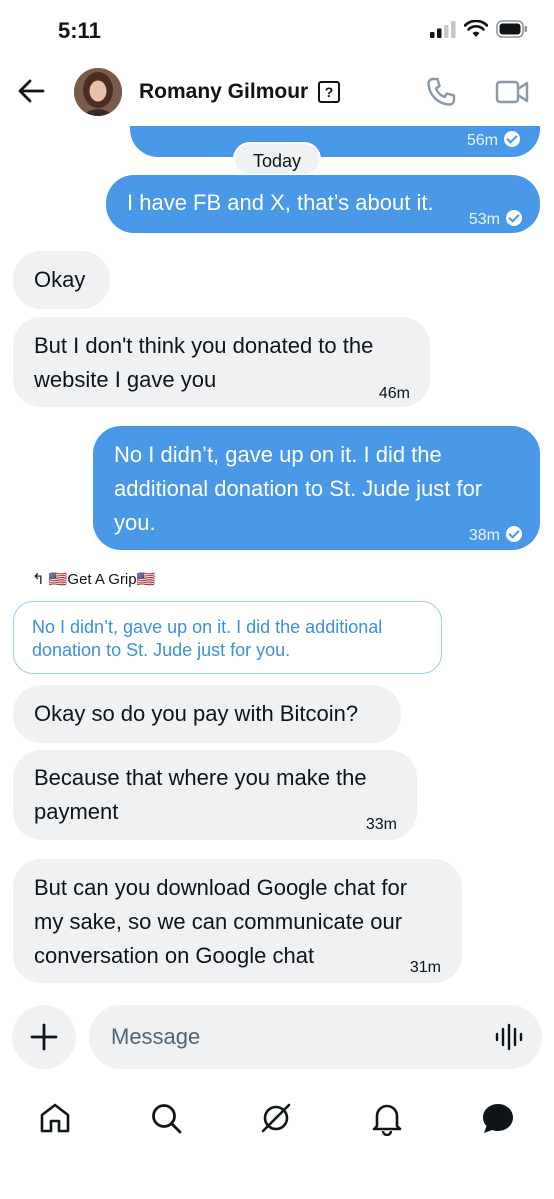 The image size is (554, 1199). I want to click on chat-header: Romany Gilmour ?, so click(277, 93).